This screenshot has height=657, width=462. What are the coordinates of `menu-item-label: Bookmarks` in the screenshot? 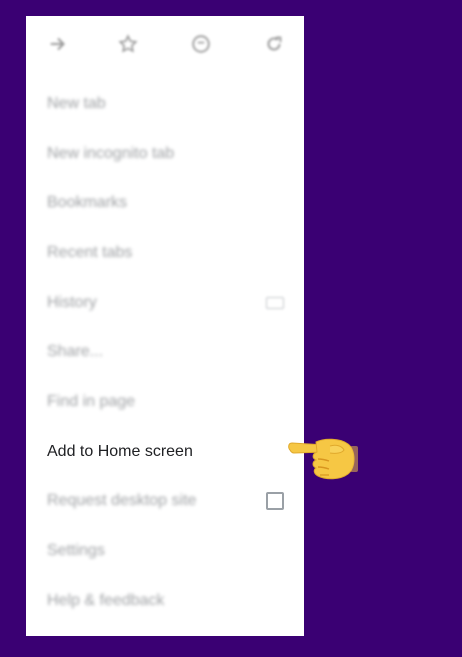 It's located at (87, 203).